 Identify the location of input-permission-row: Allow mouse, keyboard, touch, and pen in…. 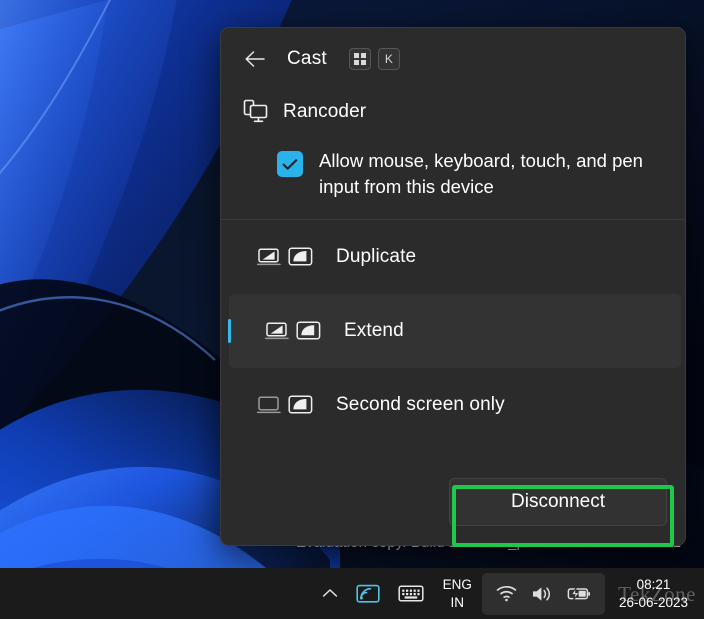
(453, 176).